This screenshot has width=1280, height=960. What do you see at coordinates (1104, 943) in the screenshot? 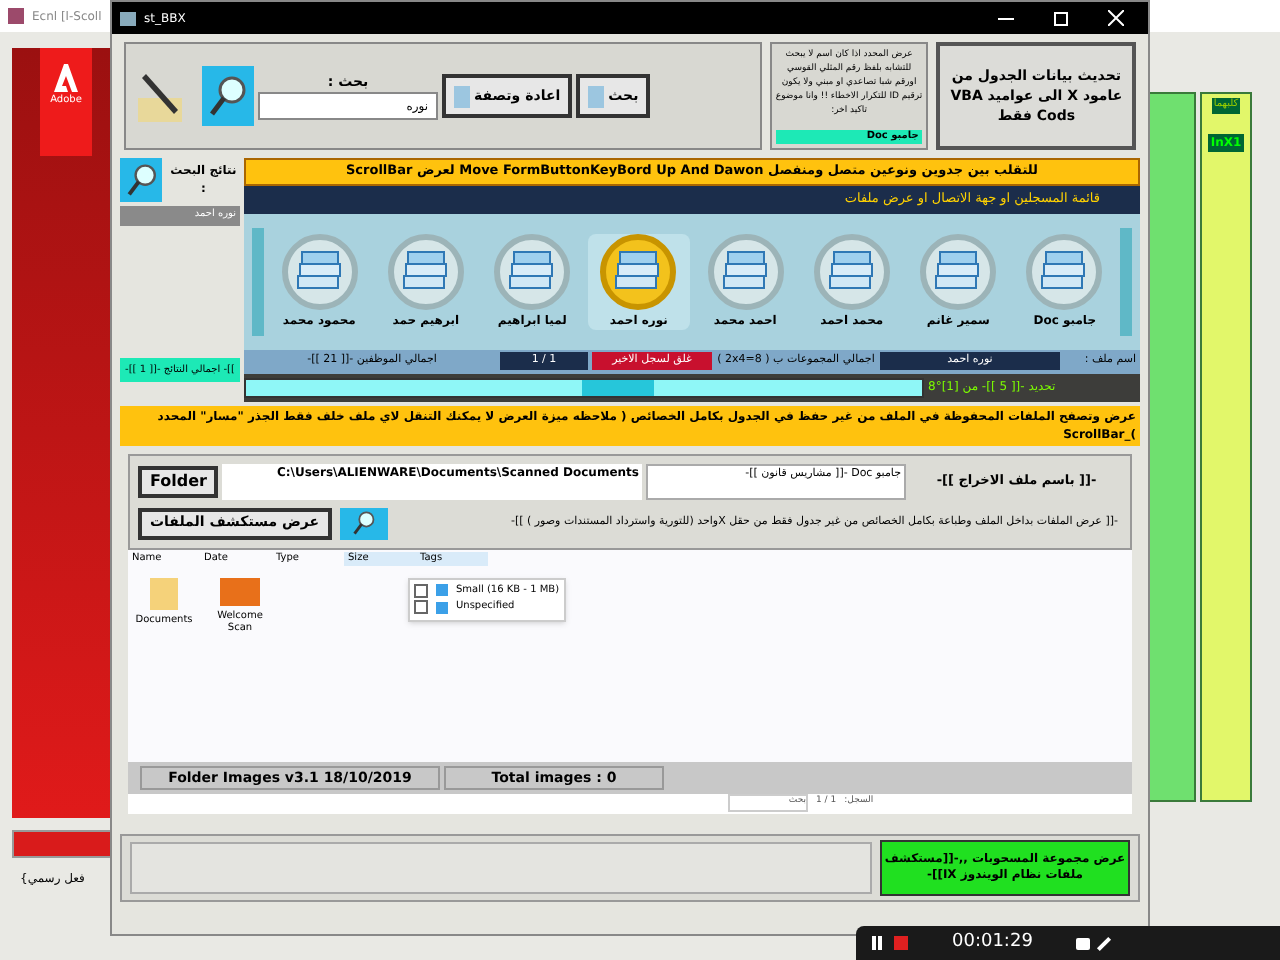
I see `pen-icon` at bounding box center [1104, 943].